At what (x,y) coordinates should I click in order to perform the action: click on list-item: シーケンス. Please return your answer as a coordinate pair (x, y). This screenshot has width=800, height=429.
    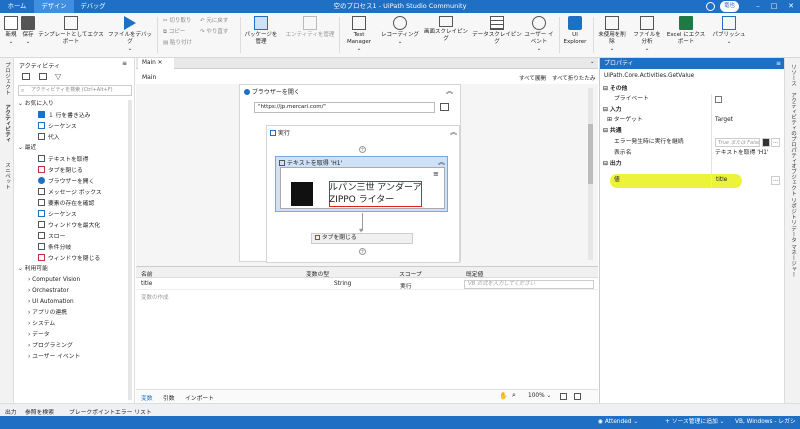
    Looking at the image, I should click on (57, 126).